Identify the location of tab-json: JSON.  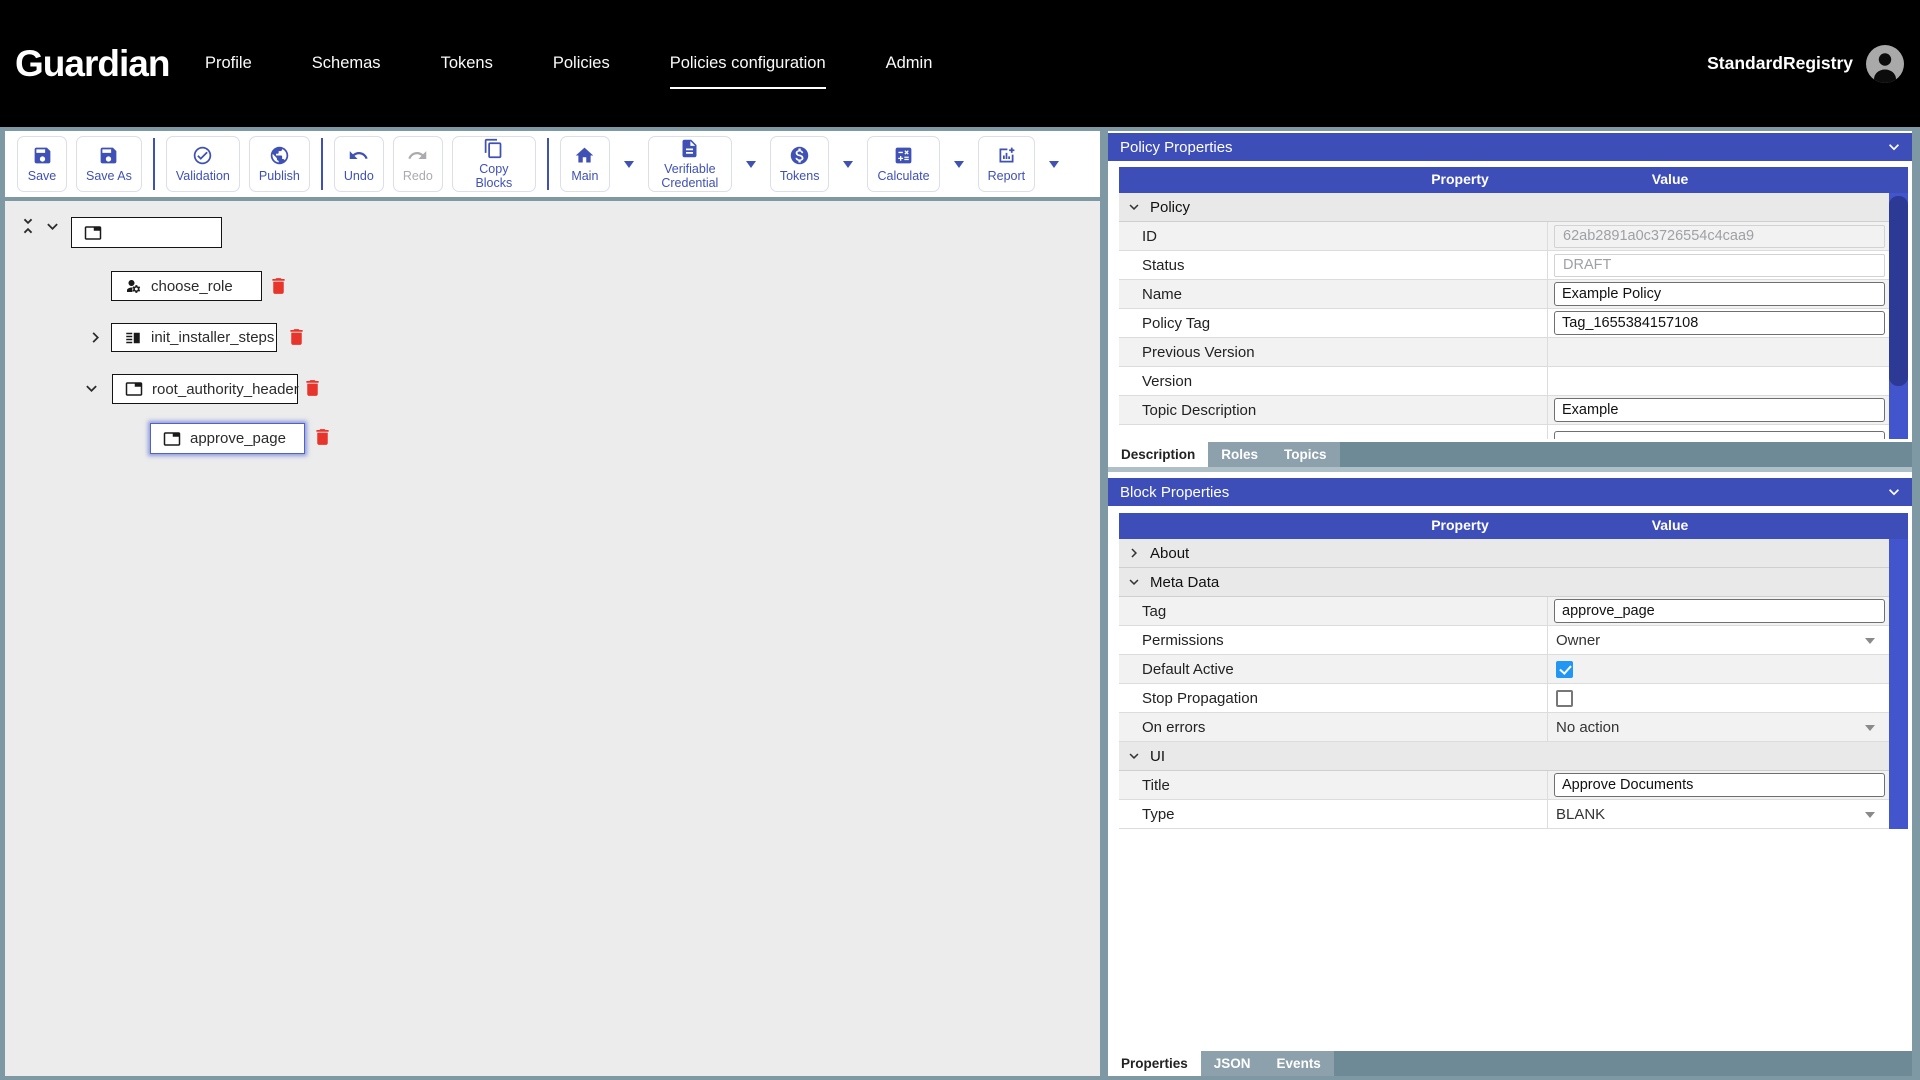
(1232, 1063).